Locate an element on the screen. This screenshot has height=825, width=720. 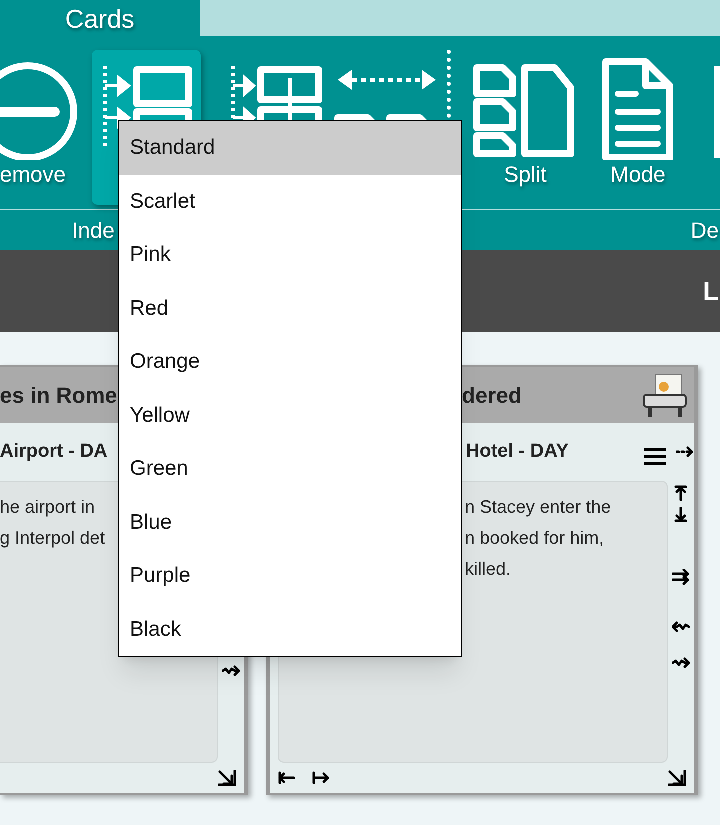
group-label: De is located at coordinates (704, 230).